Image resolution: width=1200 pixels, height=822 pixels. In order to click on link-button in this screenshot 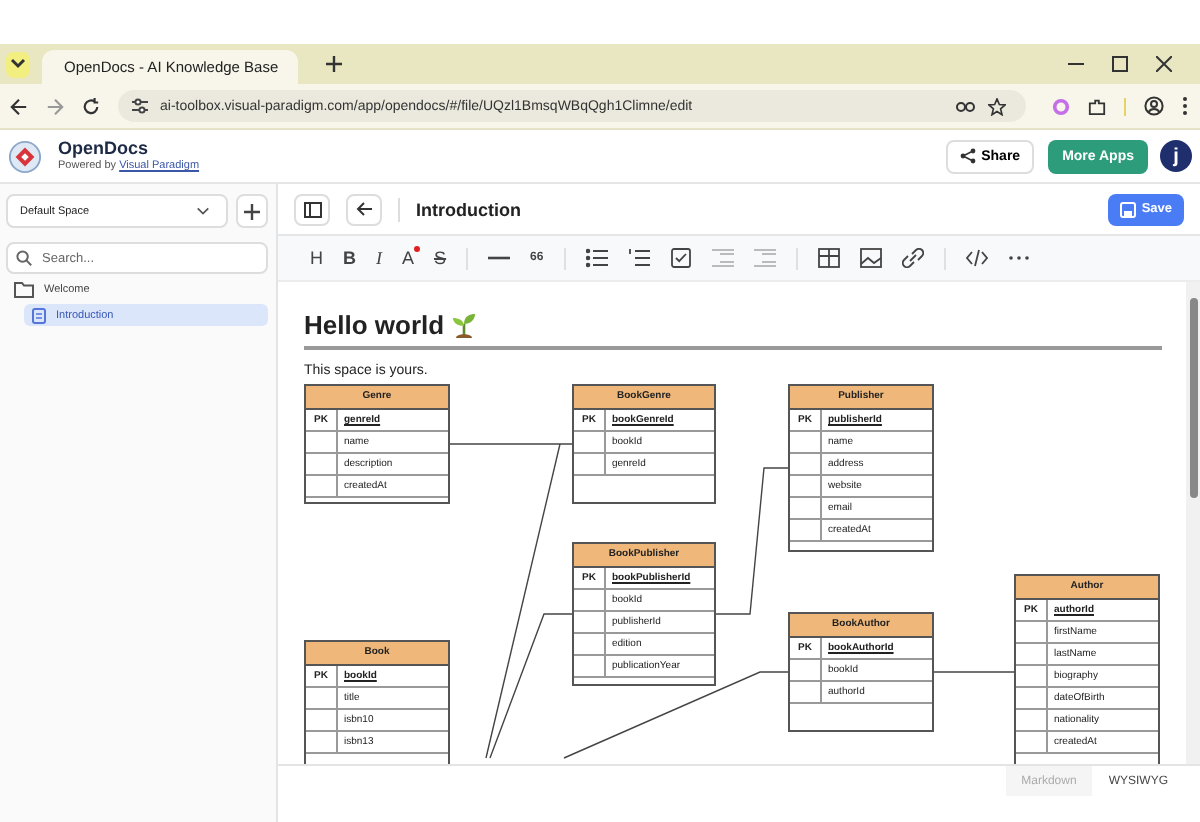, I will do `click(912, 258)`.